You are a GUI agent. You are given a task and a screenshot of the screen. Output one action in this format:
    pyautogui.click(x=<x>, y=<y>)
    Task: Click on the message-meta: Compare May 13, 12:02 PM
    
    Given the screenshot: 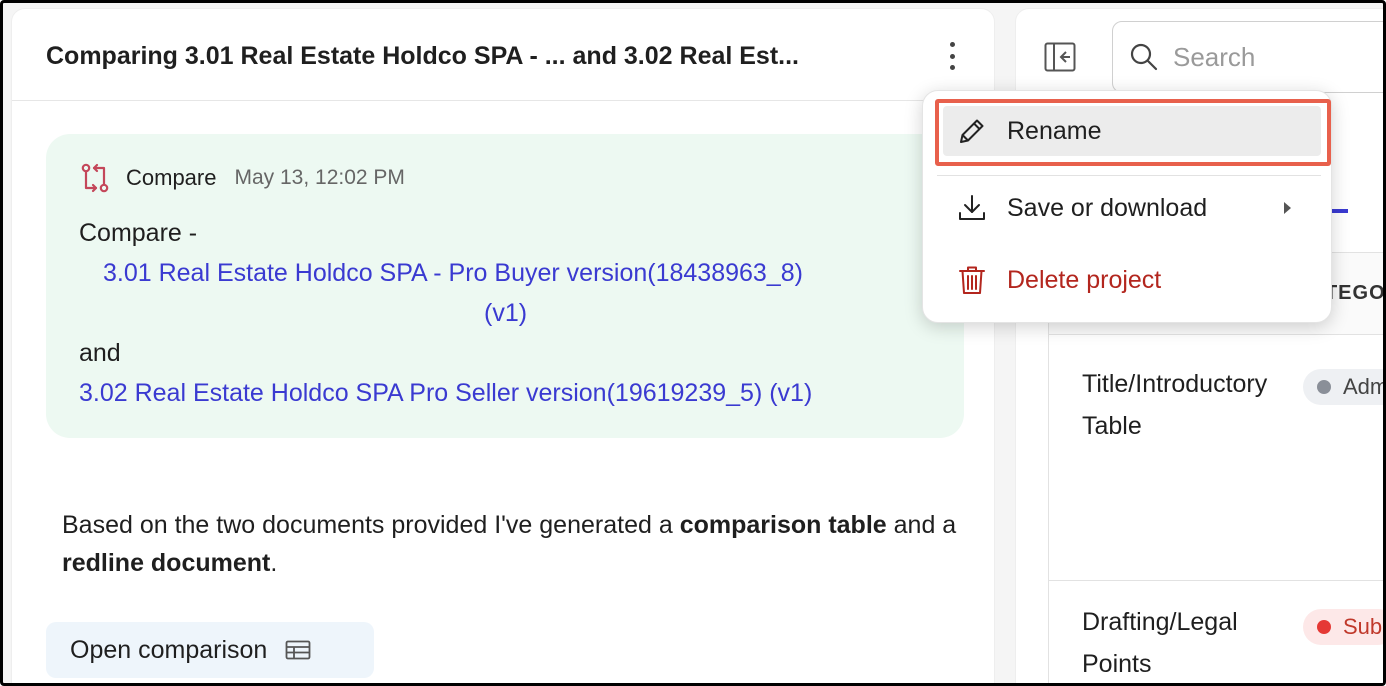 What is the action you would take?
    pyautogui.click(x=242, y=178)
    